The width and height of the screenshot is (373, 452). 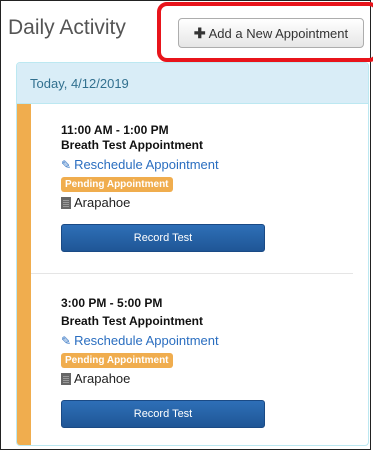 What do you see at coordinates (67, 27) in the screenshot?
I see `page-title: Daily Activity` at bounding box center [67, 27].